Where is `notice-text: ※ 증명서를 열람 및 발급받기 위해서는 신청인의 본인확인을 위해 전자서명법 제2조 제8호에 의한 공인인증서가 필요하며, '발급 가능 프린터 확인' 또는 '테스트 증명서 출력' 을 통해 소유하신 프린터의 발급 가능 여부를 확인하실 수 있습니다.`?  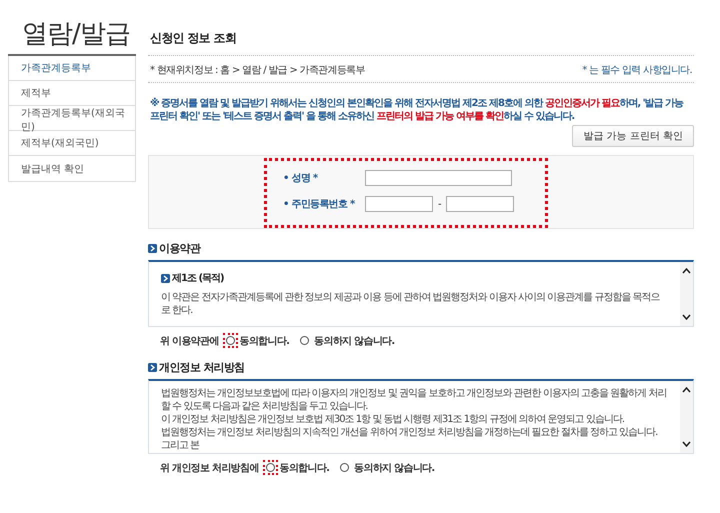 notice-text: ※ 증명서를 열람 및 발급받기 위해서는 신청인의 본인확인을 위해 전자서명법 제2조 제8호에 의한 공인인증서가 필요하며, '발급 가능 프린터 확인' 또는 '테스트 증명서 출력' 을 통해 소유하신 프린터의 발급 가능 여부를 확인하실 수 있습니다. is located at coordinates (417, 110).